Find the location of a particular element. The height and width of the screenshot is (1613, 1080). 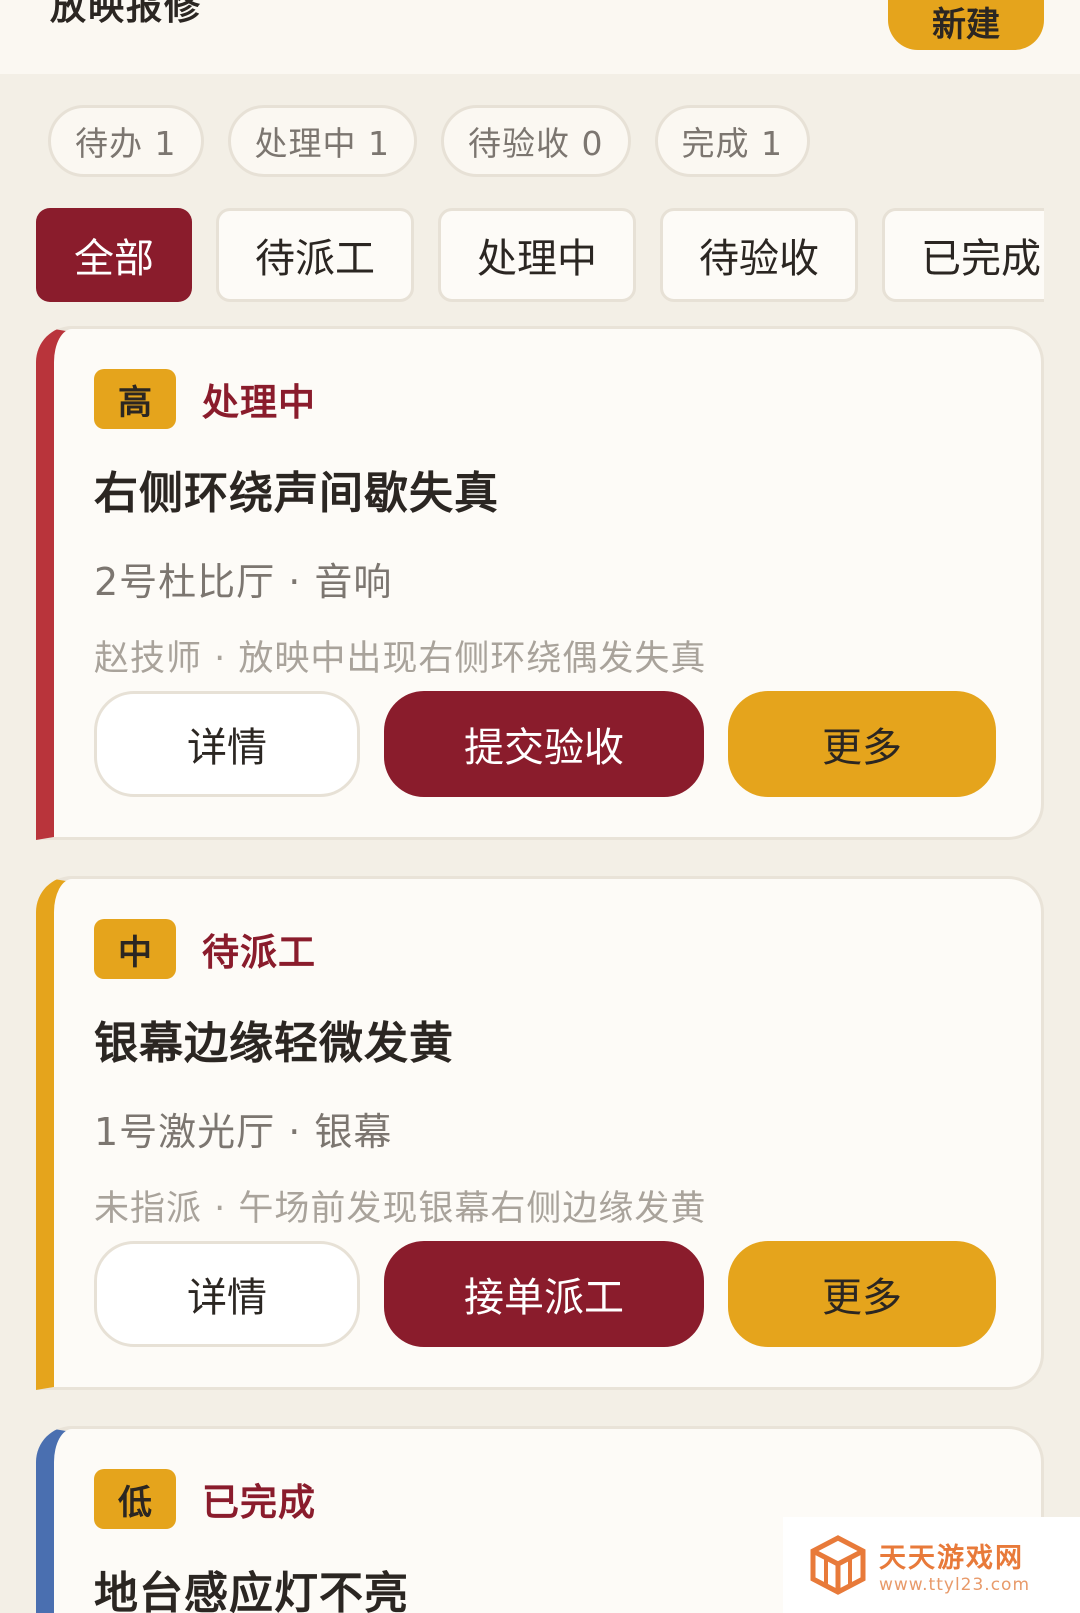

stat-chip-done: 完成 1 is located at coordinates (732, 141).